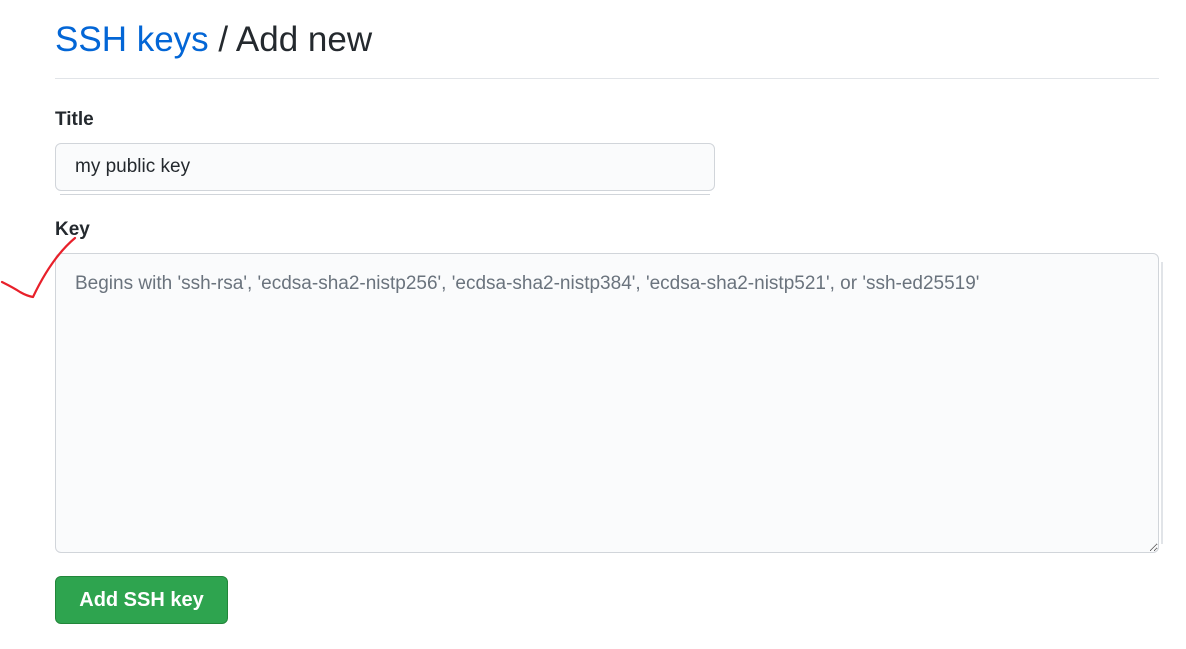 This screenshot has height=649, width=1186. What do you see at coordinates (72, 229) in the screenshot?
I see `key-label: Key` at bounding box center [72, 229].